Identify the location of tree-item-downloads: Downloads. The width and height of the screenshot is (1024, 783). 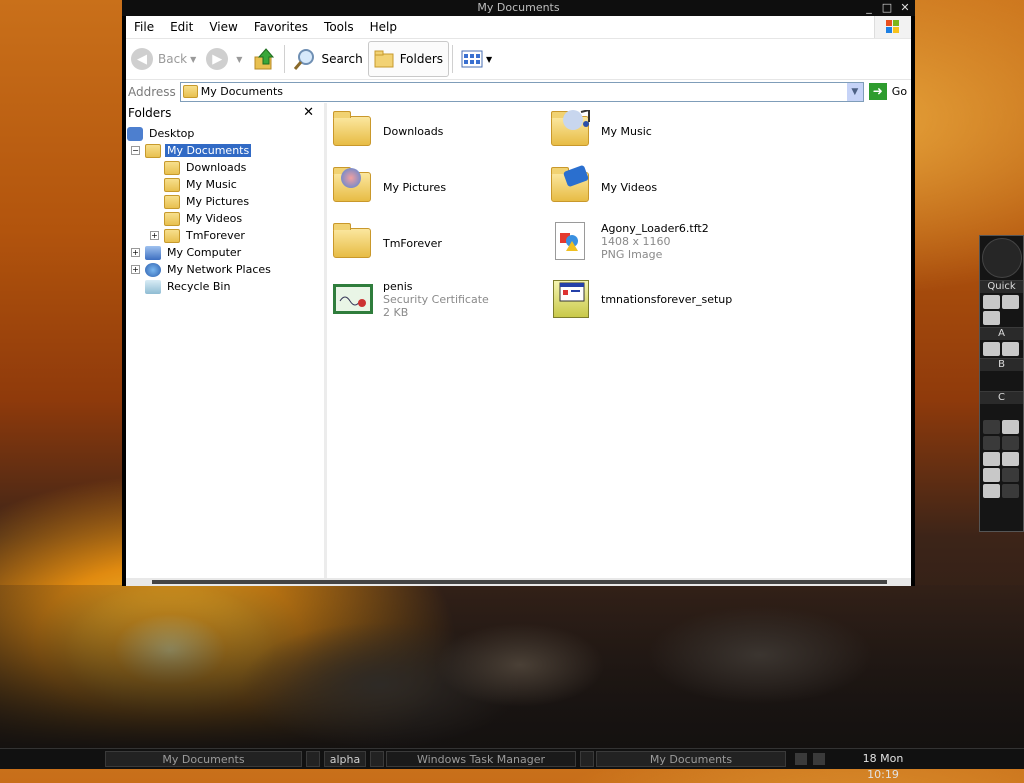
(206, 167).